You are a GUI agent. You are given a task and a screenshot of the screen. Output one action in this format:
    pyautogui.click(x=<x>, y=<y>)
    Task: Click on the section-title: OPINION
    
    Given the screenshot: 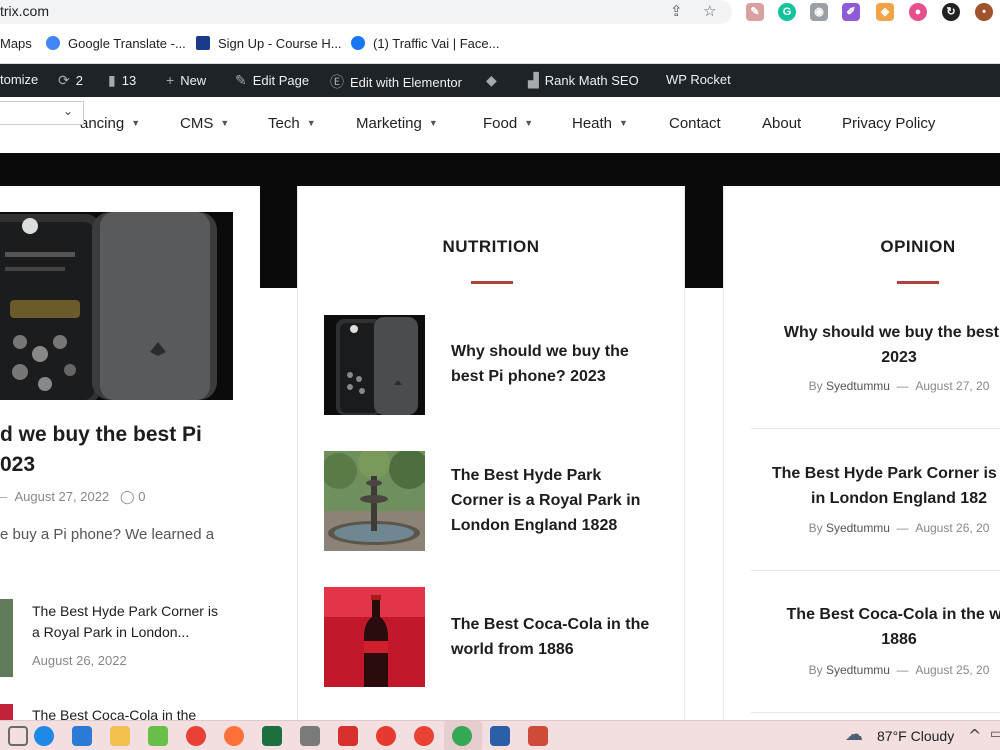 What is the action you would take?
    pyautogui.click(x=918, y=246)
    